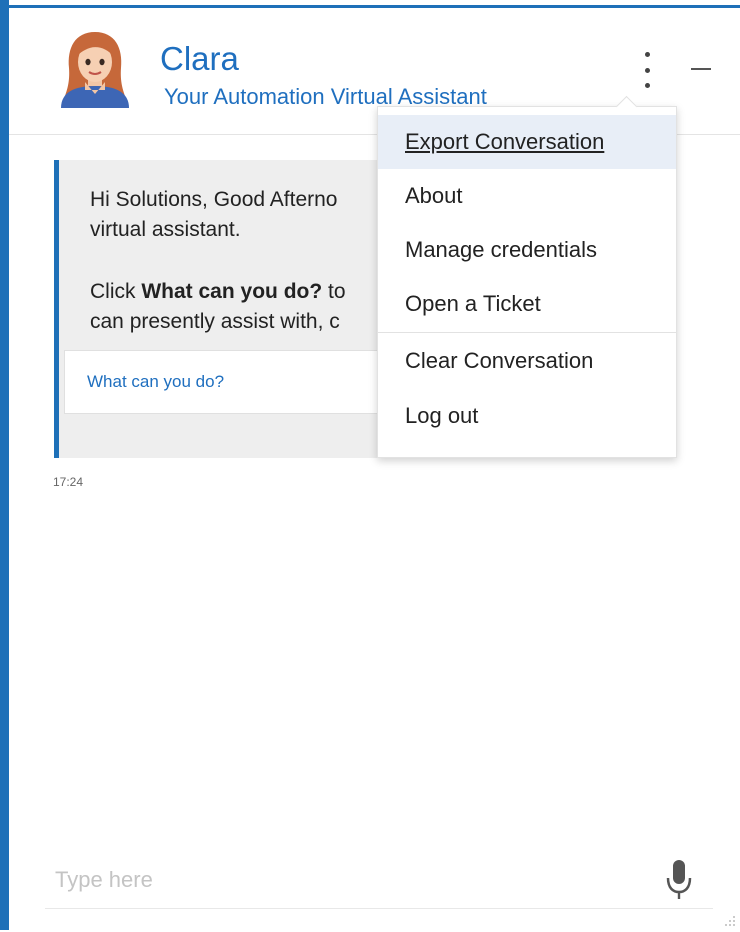 The image size is (740, 932). I want to click on menu-item-open-ticket: Open a Ticket, so click(527, 304).